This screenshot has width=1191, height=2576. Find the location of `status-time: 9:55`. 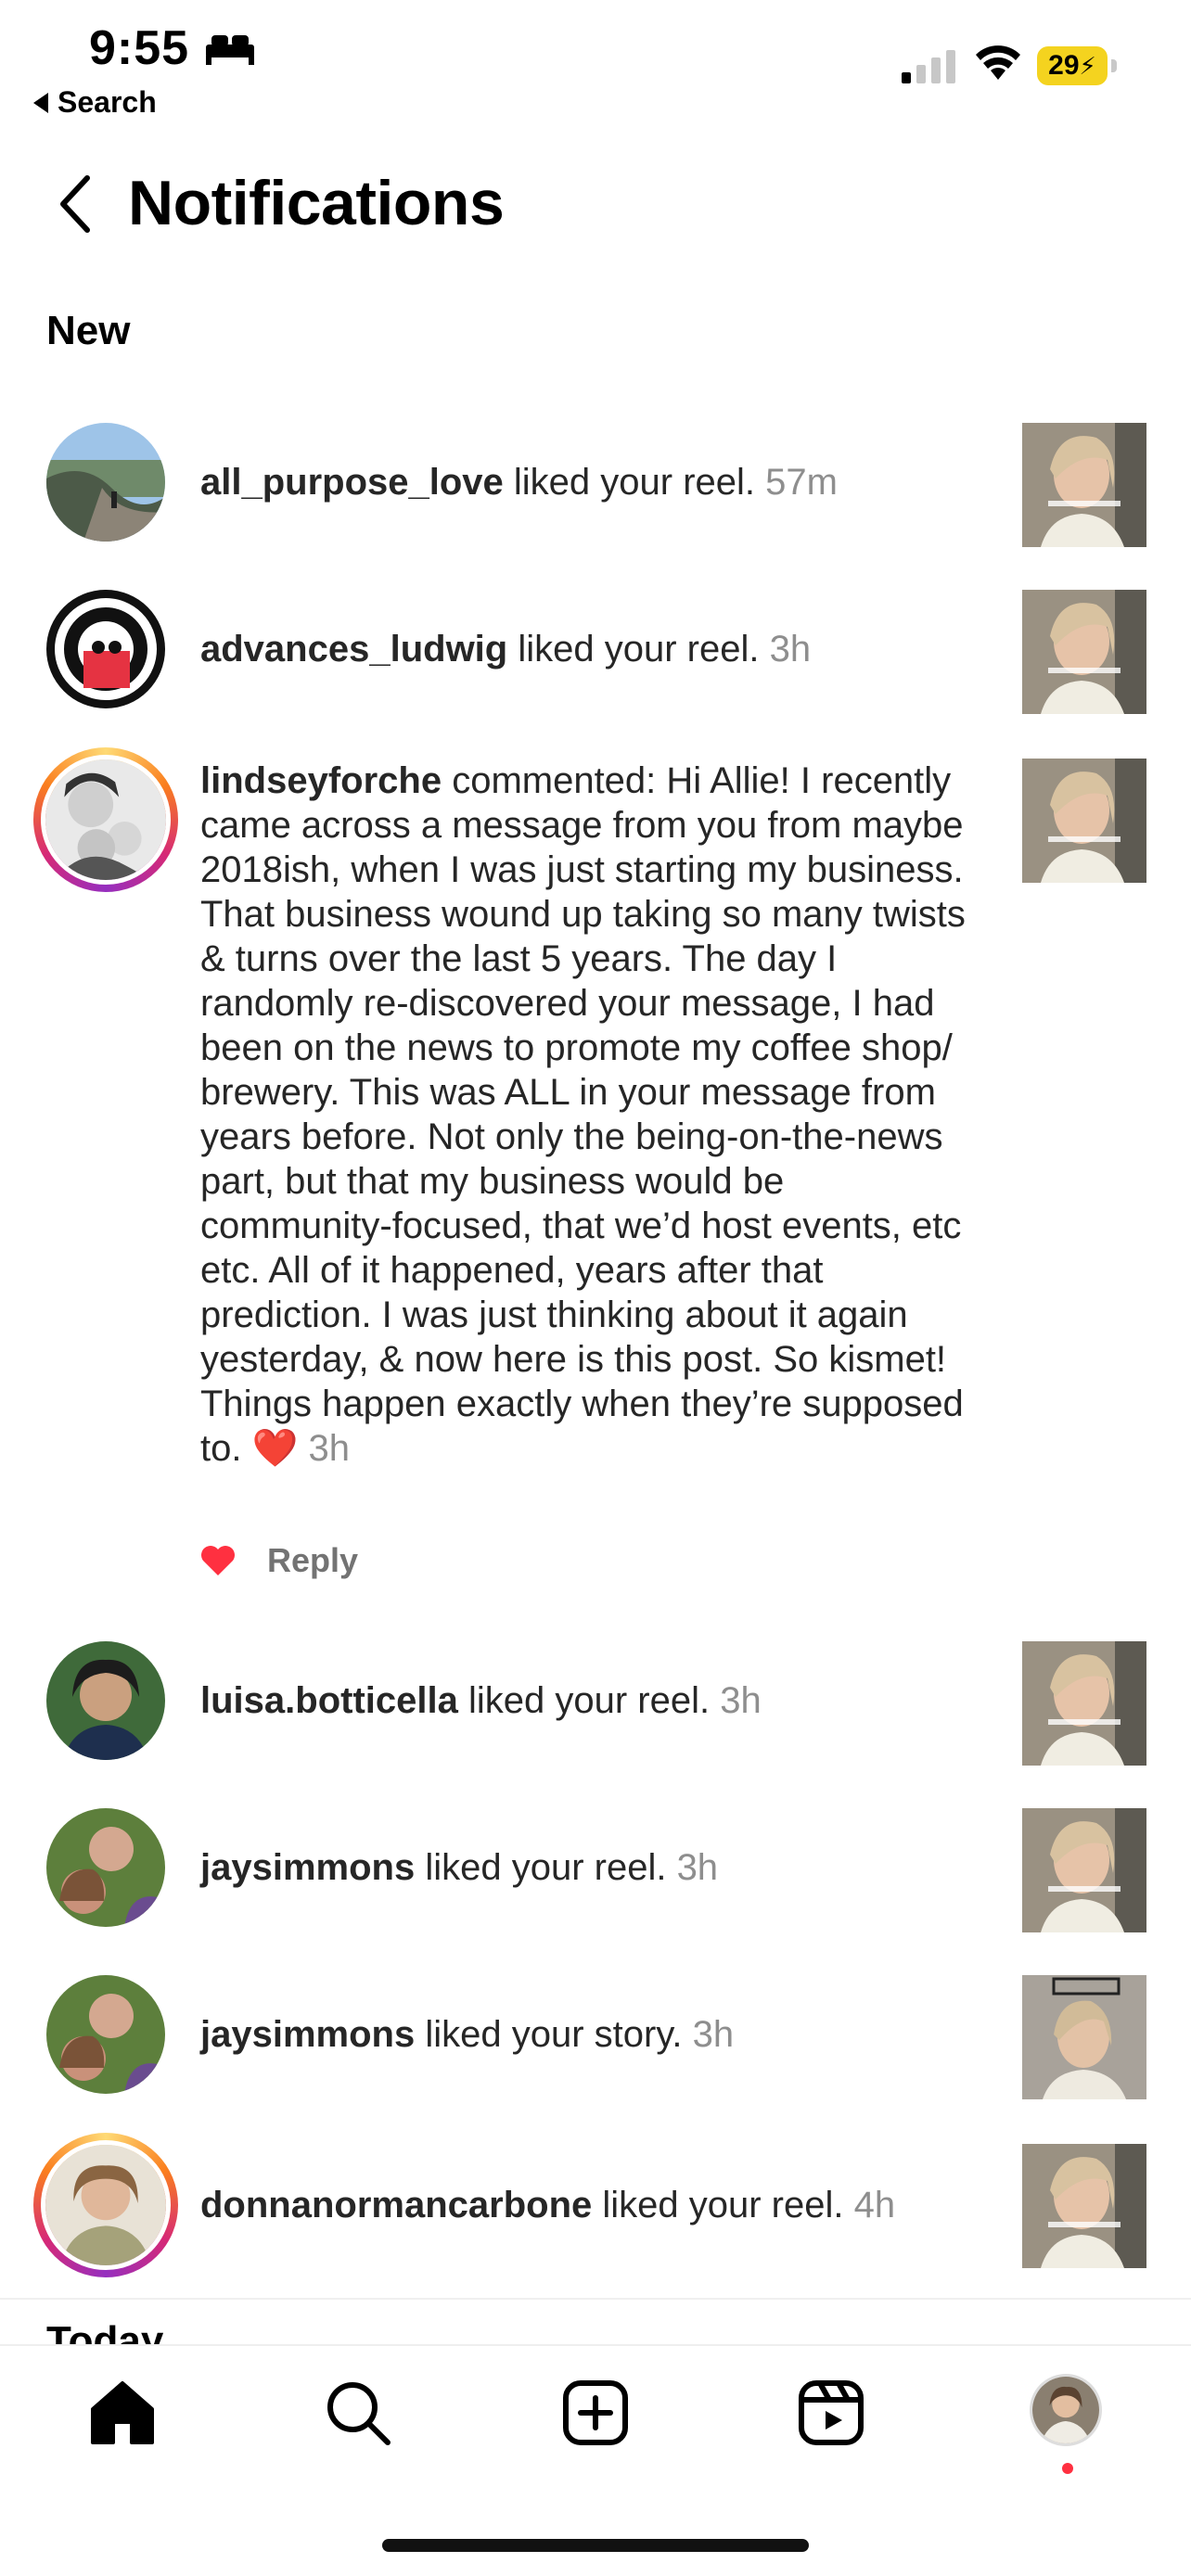

status-time: 9:55 is located at coordinates (139, 48).